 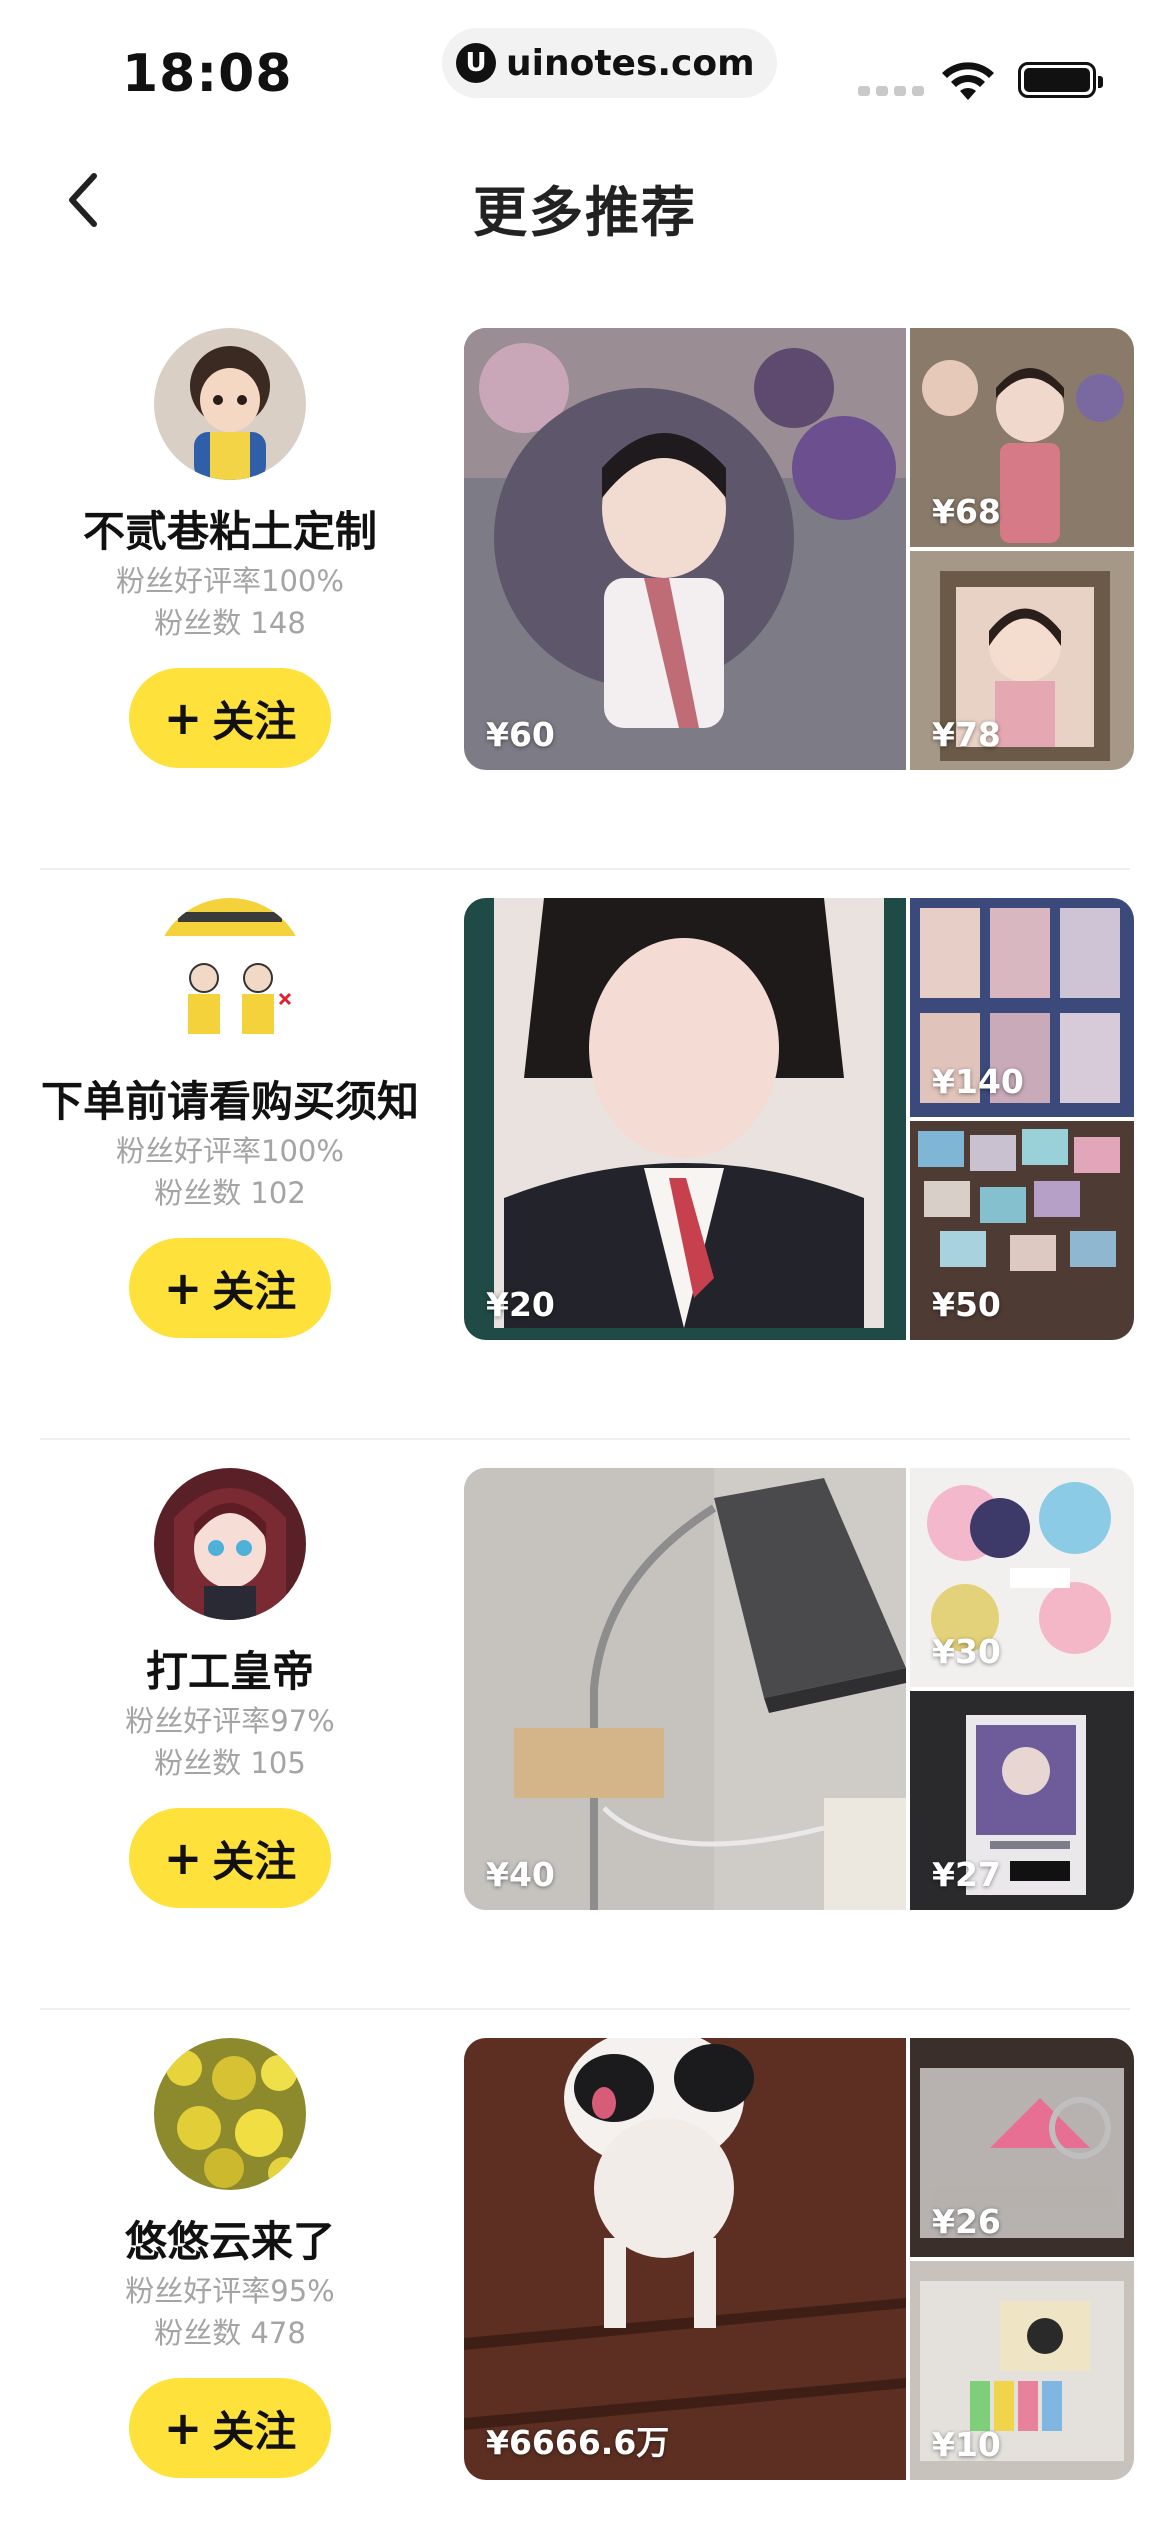 What do you see at coordinates (230, 1102) in the screenshot?
I see `seller-name: 下单前请看购买须知` at bounding box center [230, 1102].